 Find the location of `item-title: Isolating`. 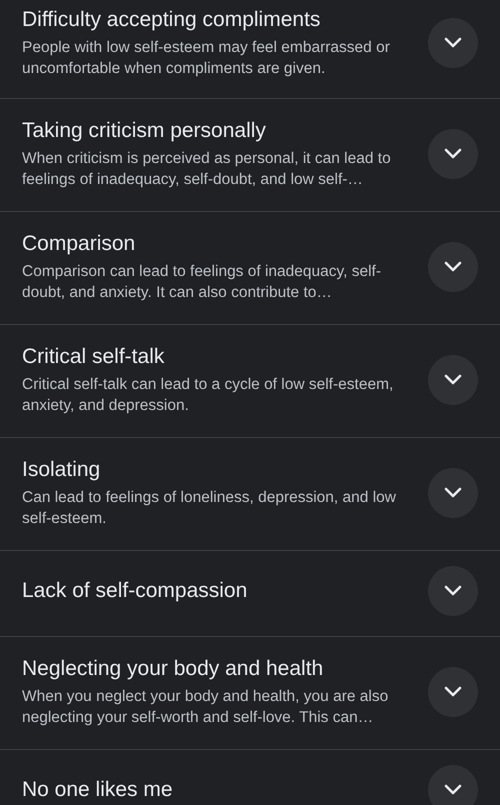

item-title: Isolating is located at coordinates (62, 470).